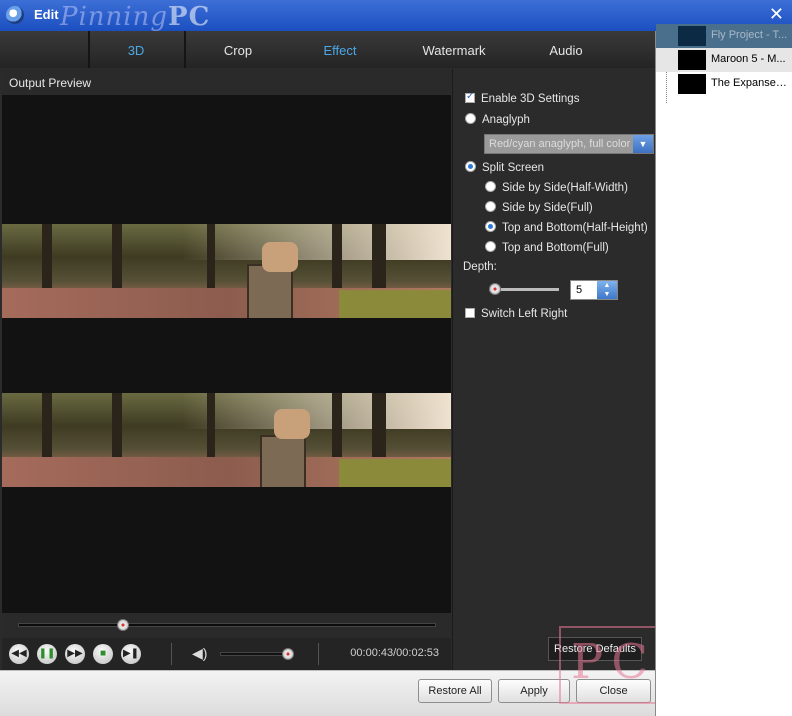 The width and height of the screenshot is (792, 716). What do you see at coordinates (340, 50) in the screenshot?
I see `tab-effect: Effect` at bounding box center [340, 50].